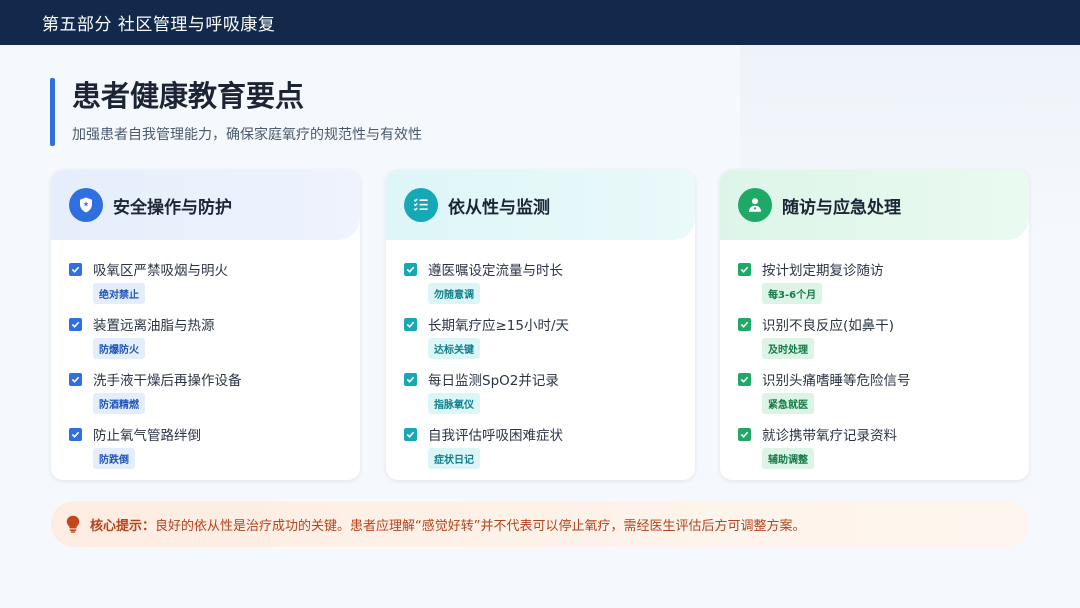  I want to click on doctor-icon, so click(755, 205).